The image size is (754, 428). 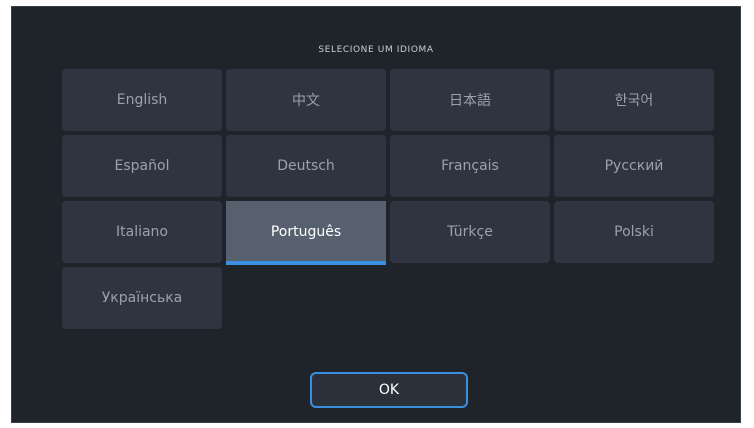 I want to click on language-option-japanese: 日本語, so click(x=470, y=100).